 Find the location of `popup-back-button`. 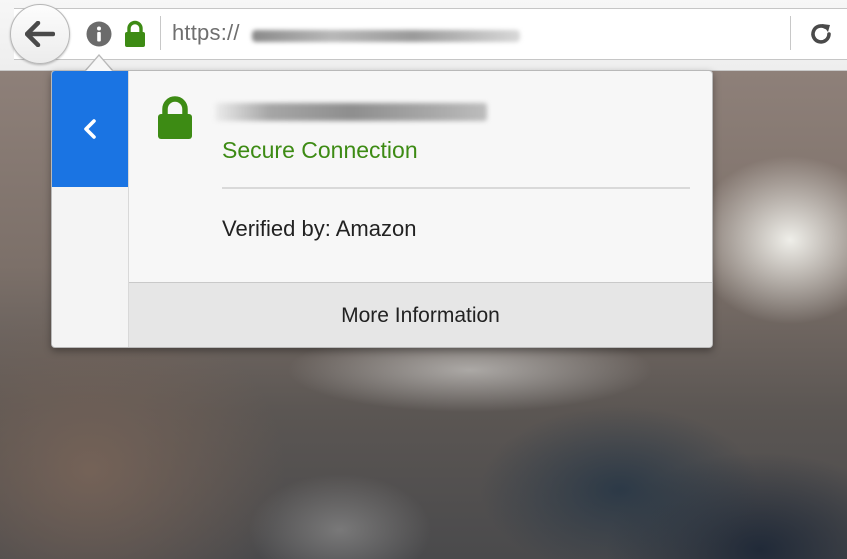

popup-back-button is located at coordinates (90, 129).